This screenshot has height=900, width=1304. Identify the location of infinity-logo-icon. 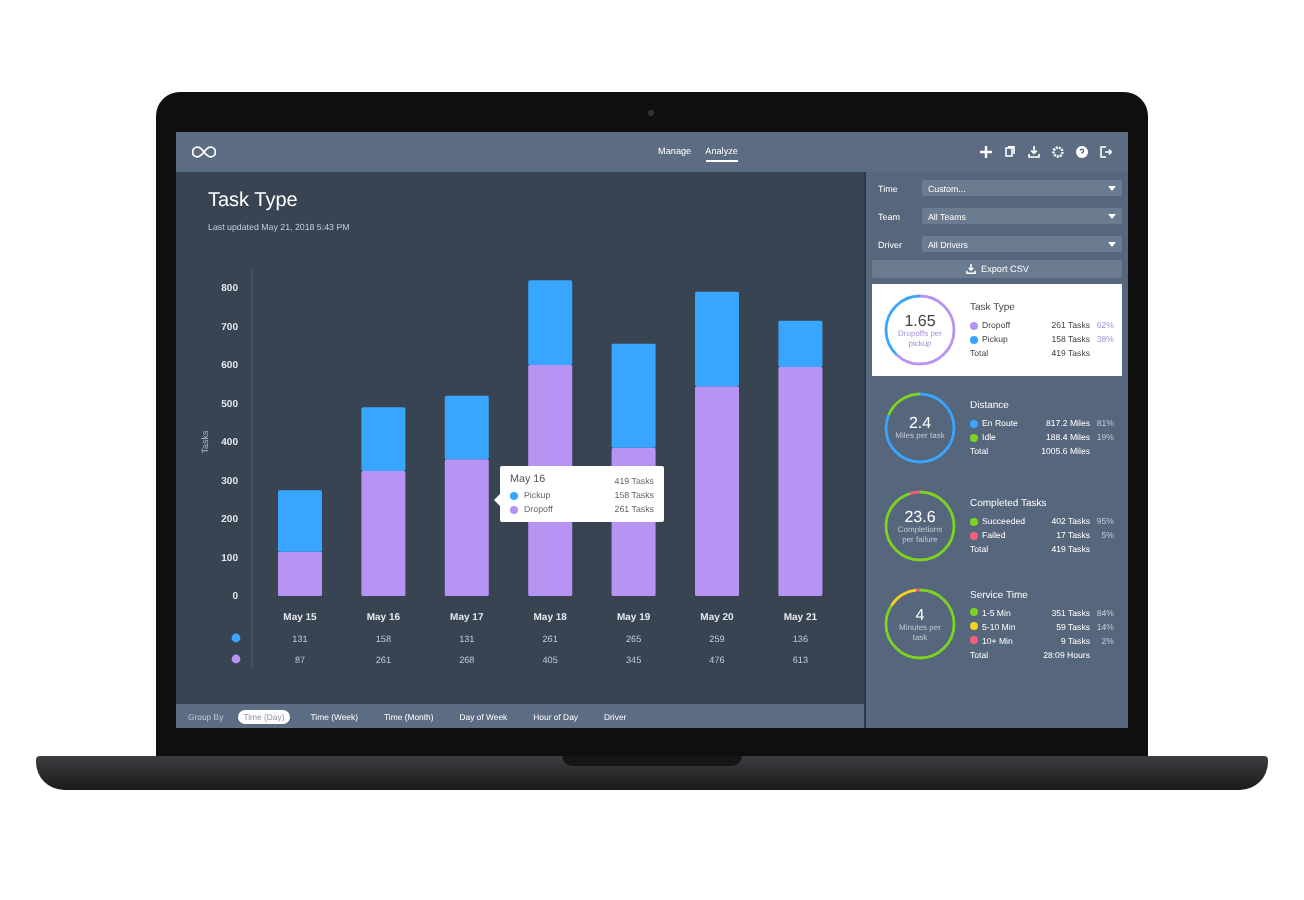
(204, 152).